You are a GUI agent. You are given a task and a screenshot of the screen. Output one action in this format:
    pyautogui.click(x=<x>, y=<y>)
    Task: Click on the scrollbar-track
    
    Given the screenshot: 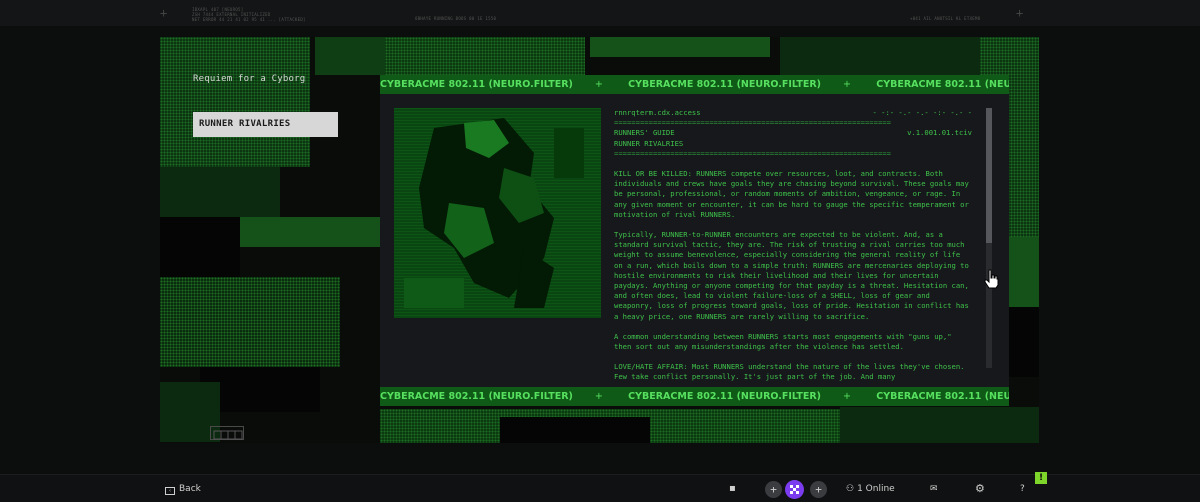 What is the action you would take?
    pyautogui.click(x=989, y=238)
    